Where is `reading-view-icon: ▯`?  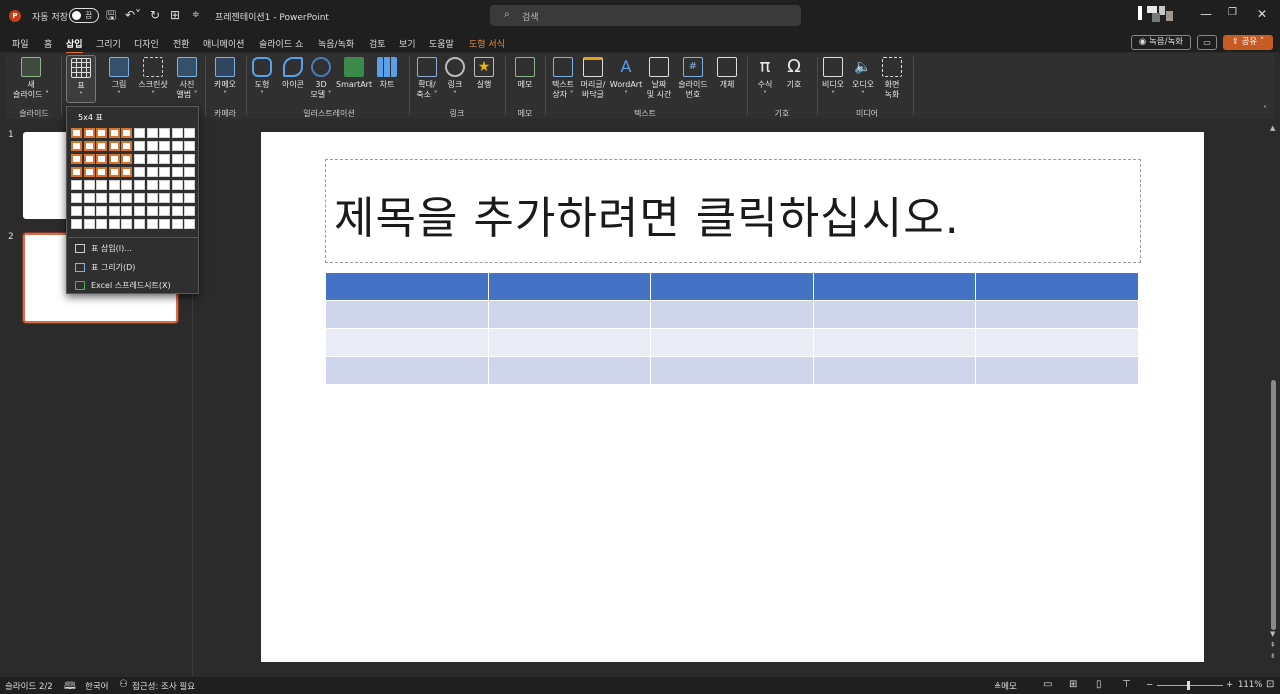
reading-view-icon: ▯ is located at coordinates (1099, 684).